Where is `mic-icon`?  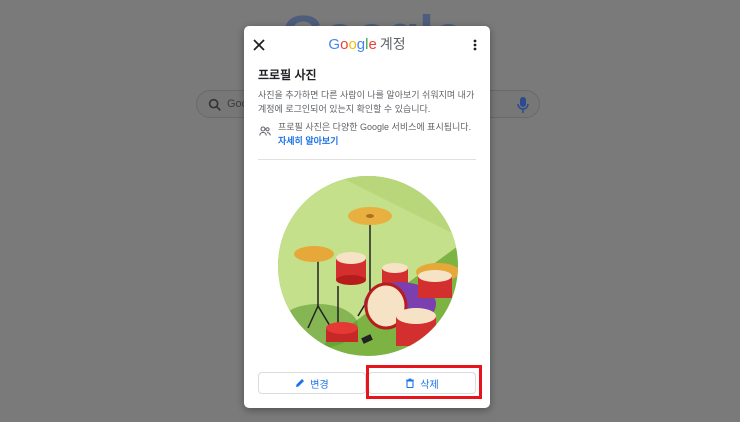 mic-icon is located at coordinates (523, 105).